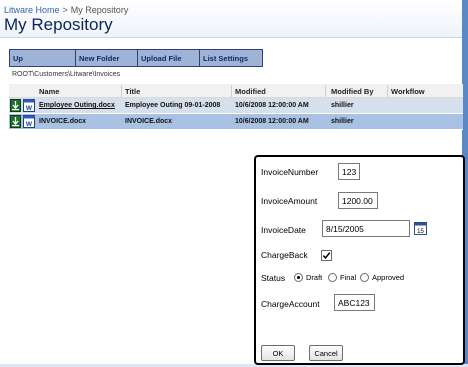 The image size is (468, 367). Describe the element at coordinates (77, 105) in the screenshot. I see `row-name: Employee Outing.docx` at that location.